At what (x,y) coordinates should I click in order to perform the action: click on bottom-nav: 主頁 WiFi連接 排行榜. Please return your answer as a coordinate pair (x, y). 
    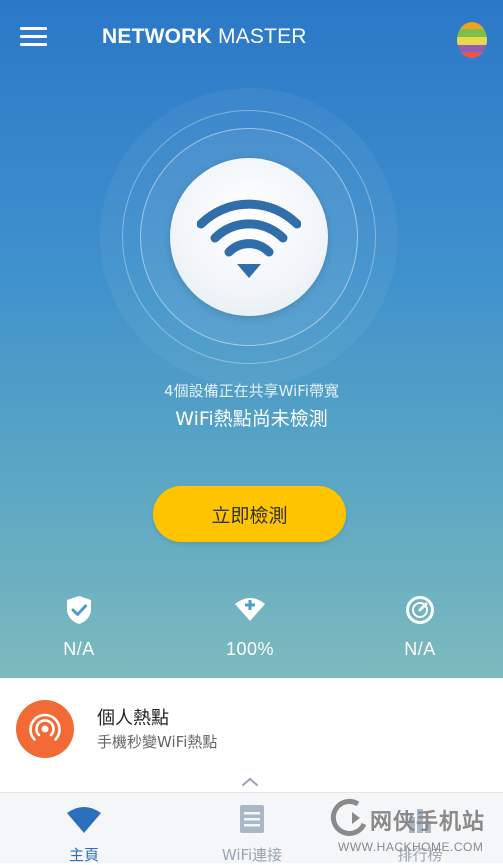
    Looking at the image, I should click on (251, 828).